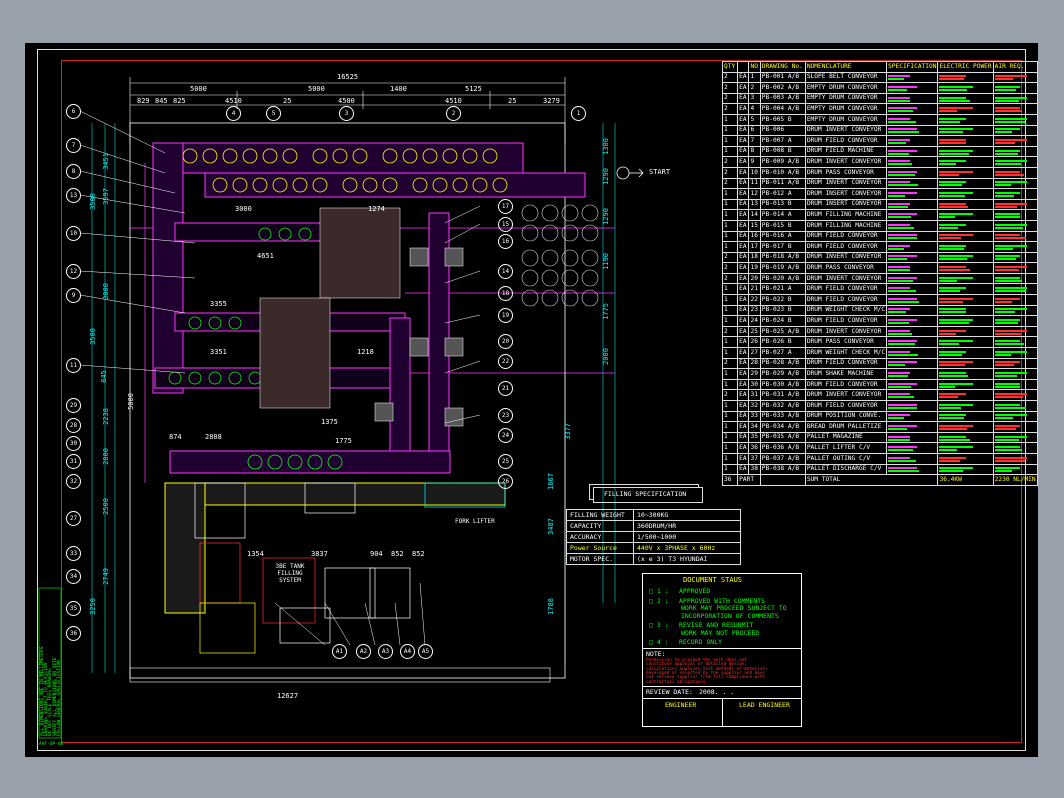 The height and width of the screenshot is (798, 1064). Describe the element at coordinates (782, 384) in the screenshot. I see `bom-cell-dwg: PB-030 A/B` at that location.